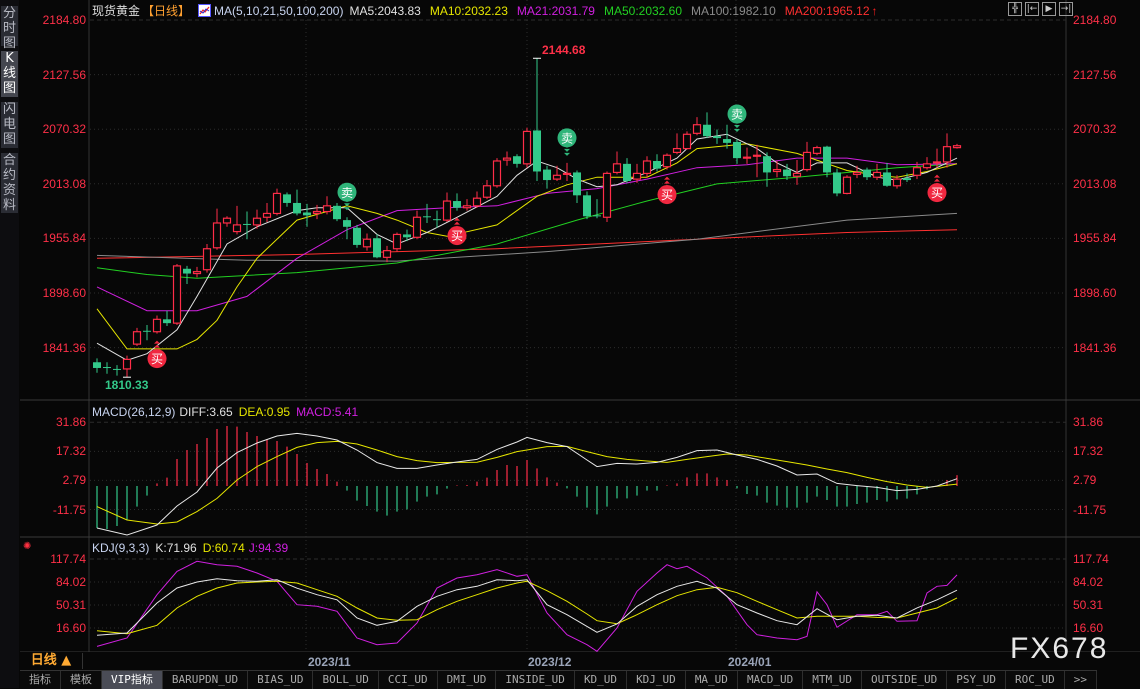 The height and width of the screenshot is (689, 1140). What do you see at coordinates (737, 118) in the screenshot?
I see `sell-signal: 卖` at bounding box center [737, 118].